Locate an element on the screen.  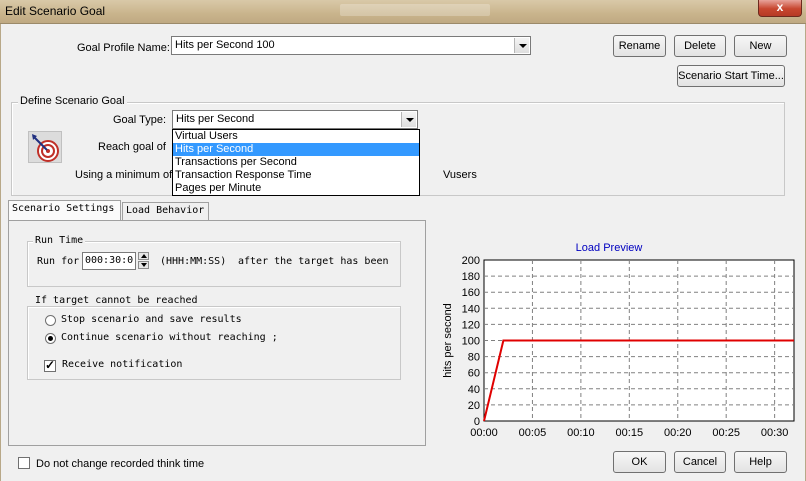
y-tick-label: 60 is located at coordinates (474, 374).